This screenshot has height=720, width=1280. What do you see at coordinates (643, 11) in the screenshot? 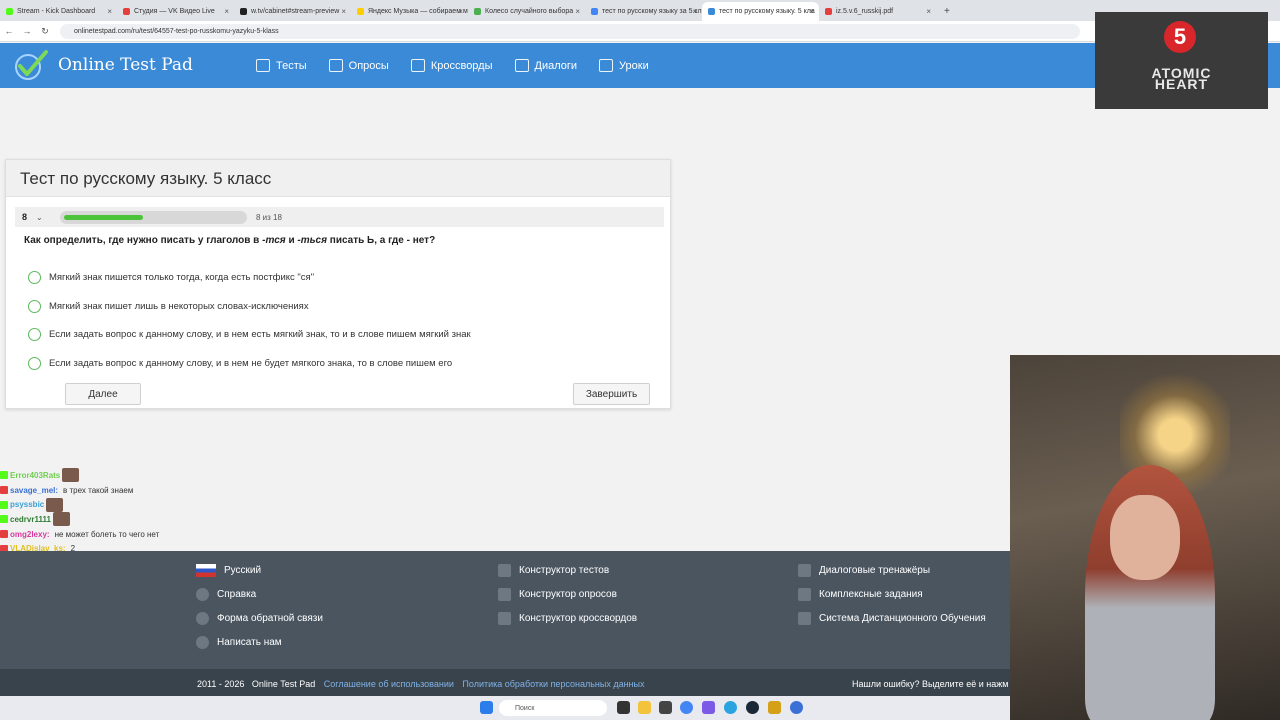
I see `browser-tab: тест по русскому языку за 5 кл ×` at bounding box center [643, 11].